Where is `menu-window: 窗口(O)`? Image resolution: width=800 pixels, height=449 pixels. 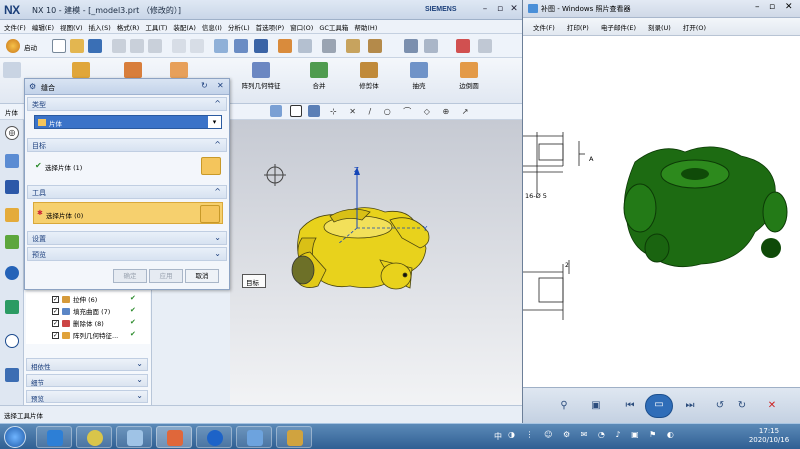
menu-window: 窗口(O) is located at coordinates (301, 27).